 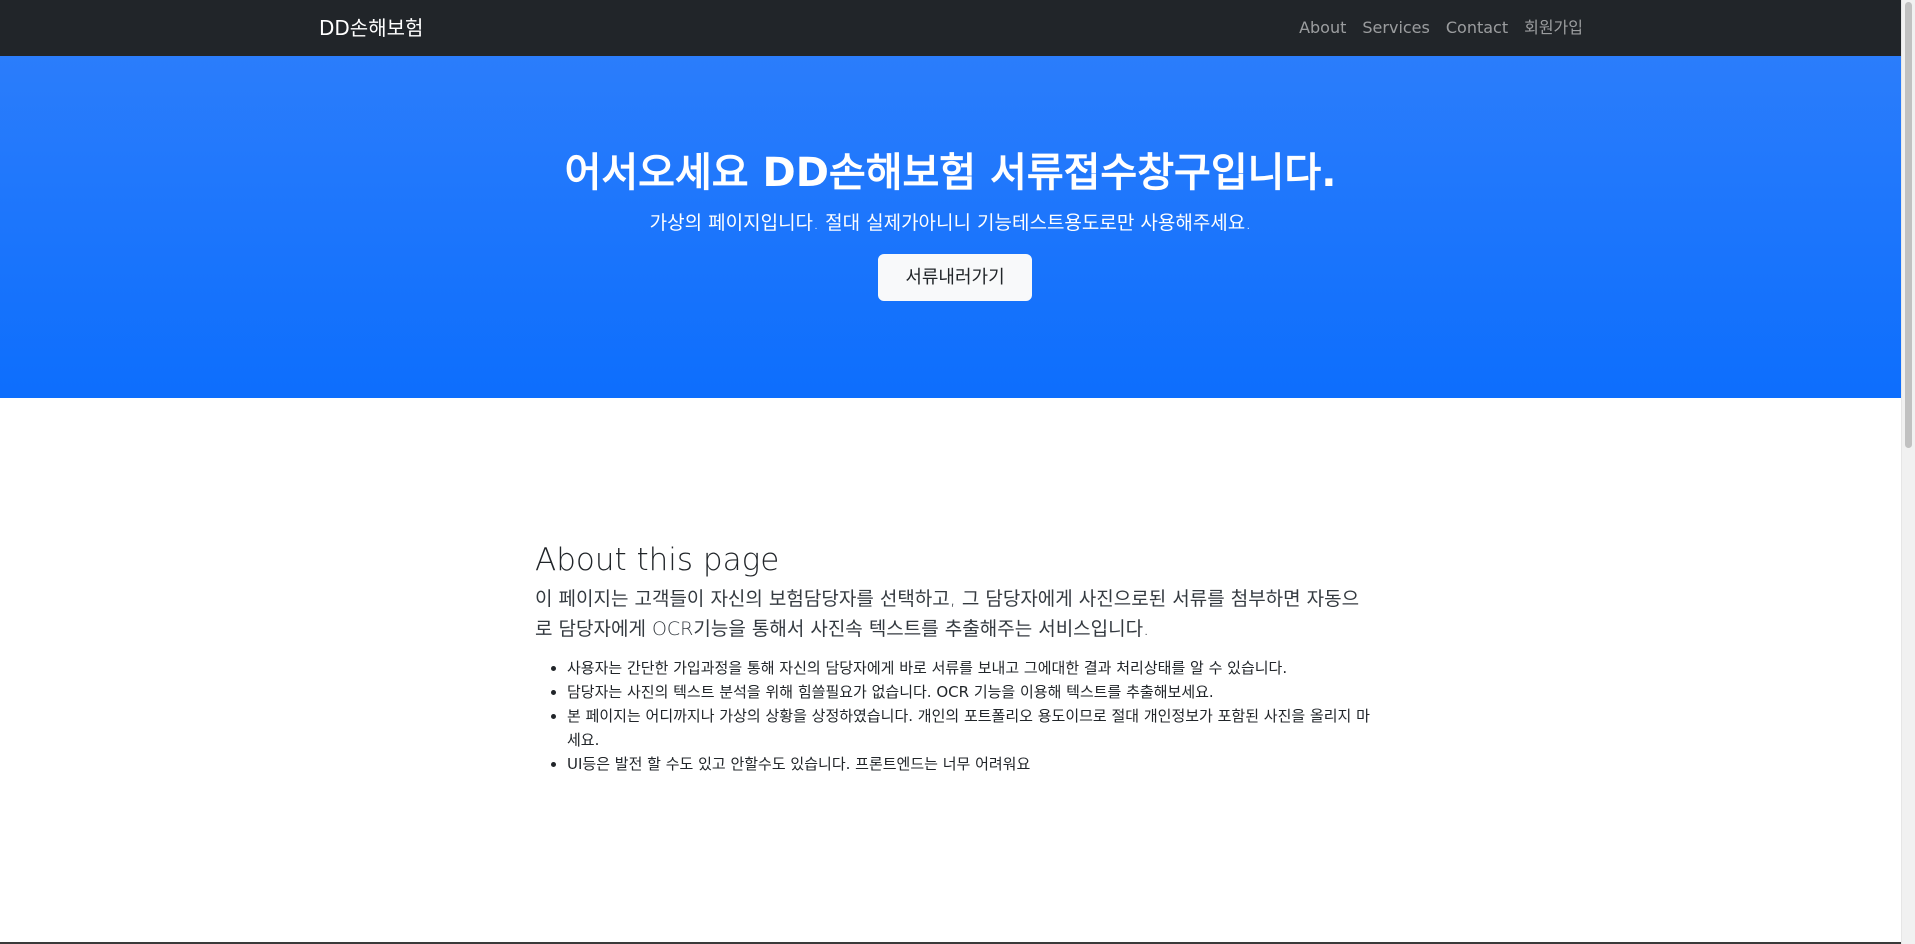 I want to click on nav-link-services: Services, so click(x=1395, y=28).